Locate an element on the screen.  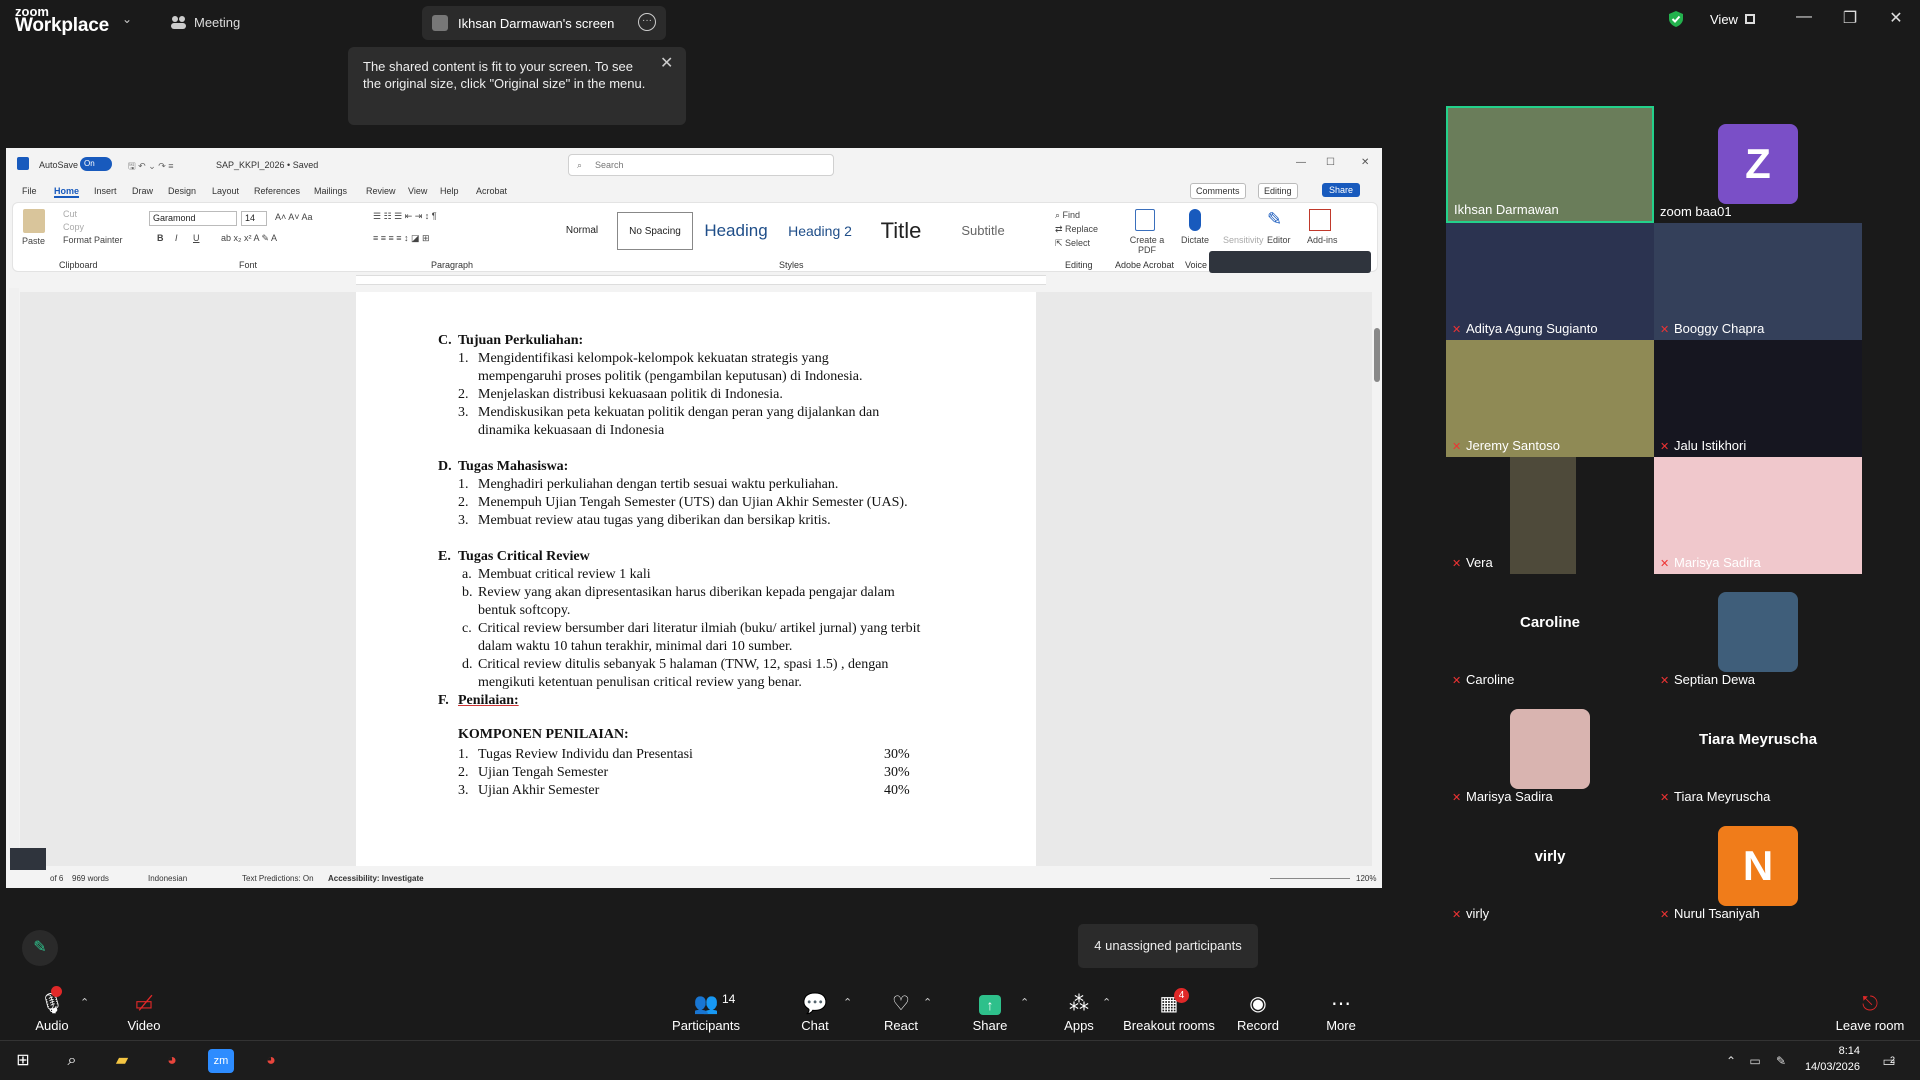
restore-icon: ☐ is located at coordinates (1330, 162).